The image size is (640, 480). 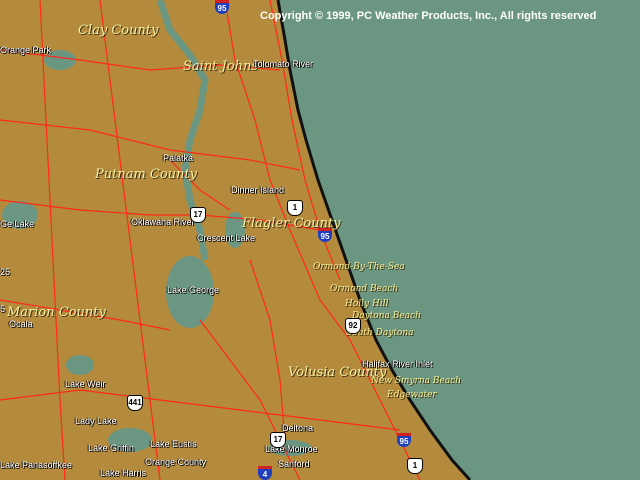 What do you see at coordinates (85, 384) in the screenshot?
I see `place-lake-weir: Lake Weir` at bounding box center [85, 384].